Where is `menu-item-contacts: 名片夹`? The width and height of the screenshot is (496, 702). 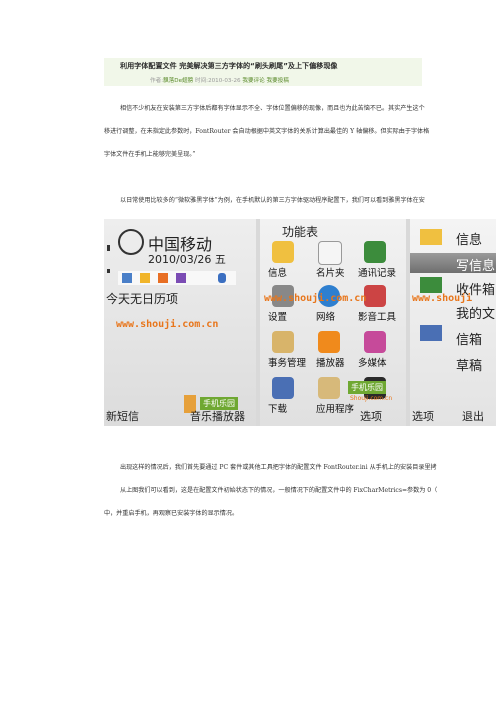 menu-item-contacts: 名片夹 is located at coordinates (330, 272).